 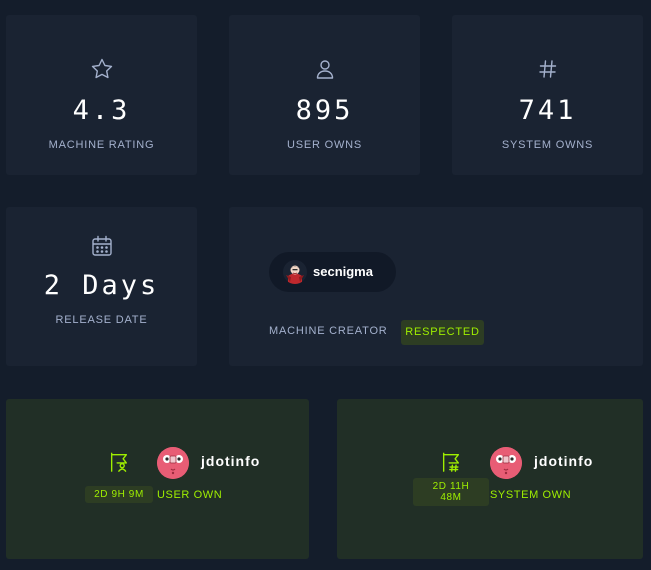 I want to click on calendar-icon, so click(x=101, y=246).